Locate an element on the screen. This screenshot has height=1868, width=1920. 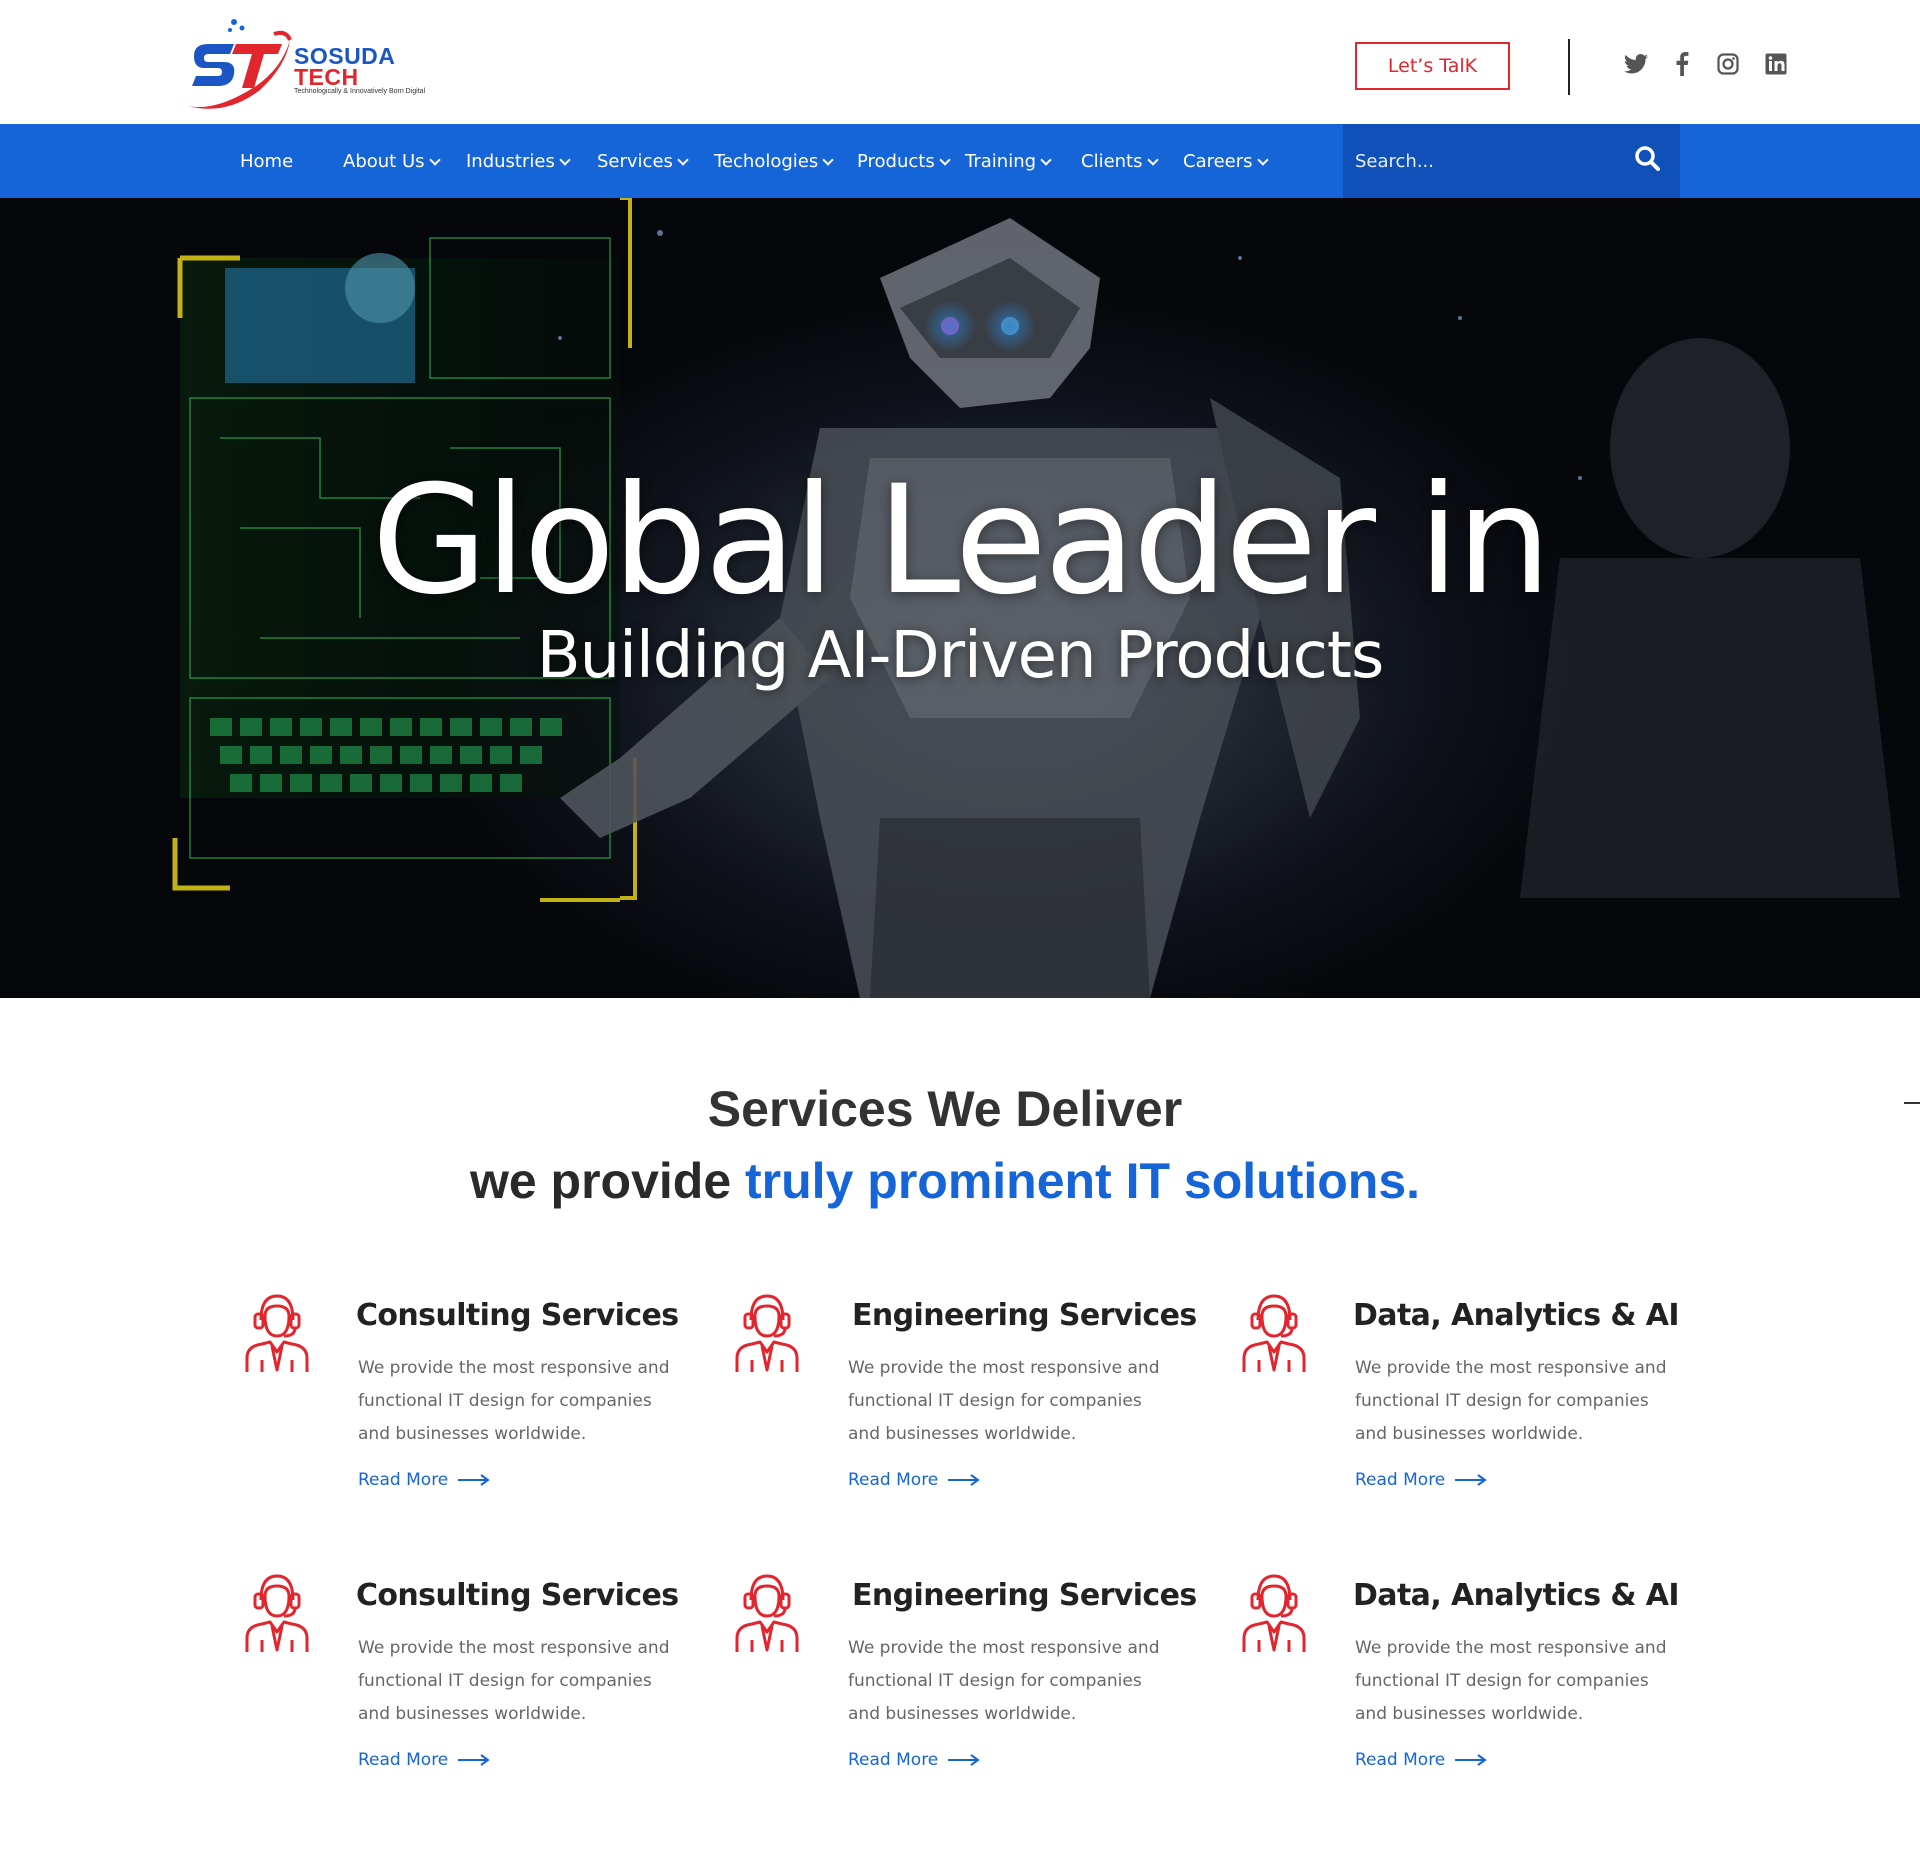
brand-name-line2: TECH is located at coordinates (326, 77).